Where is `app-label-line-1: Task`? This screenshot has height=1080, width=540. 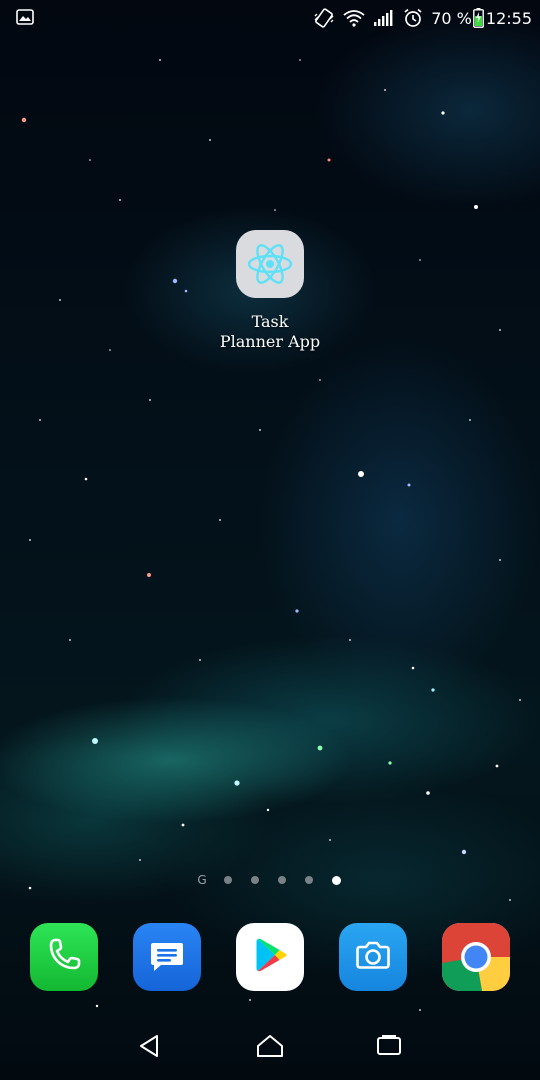 app-label-line-1: Task is located at coordinates (270, 321).